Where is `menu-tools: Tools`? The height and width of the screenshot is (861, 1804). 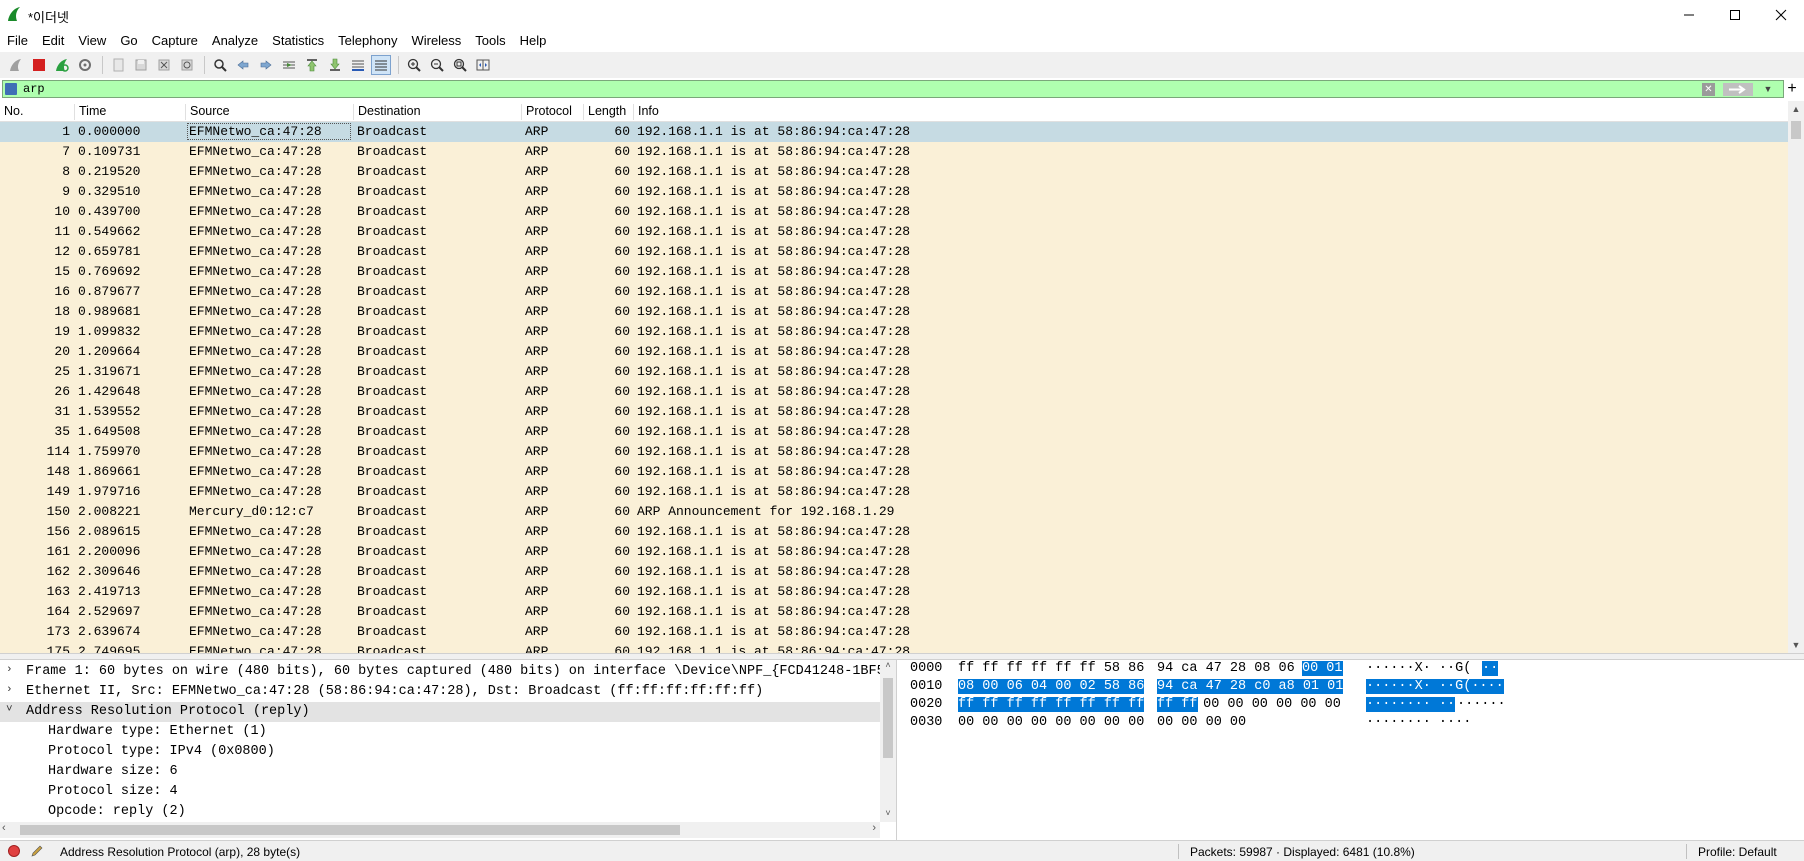 menu-tools: Tools is located at coordinates (490, 41).